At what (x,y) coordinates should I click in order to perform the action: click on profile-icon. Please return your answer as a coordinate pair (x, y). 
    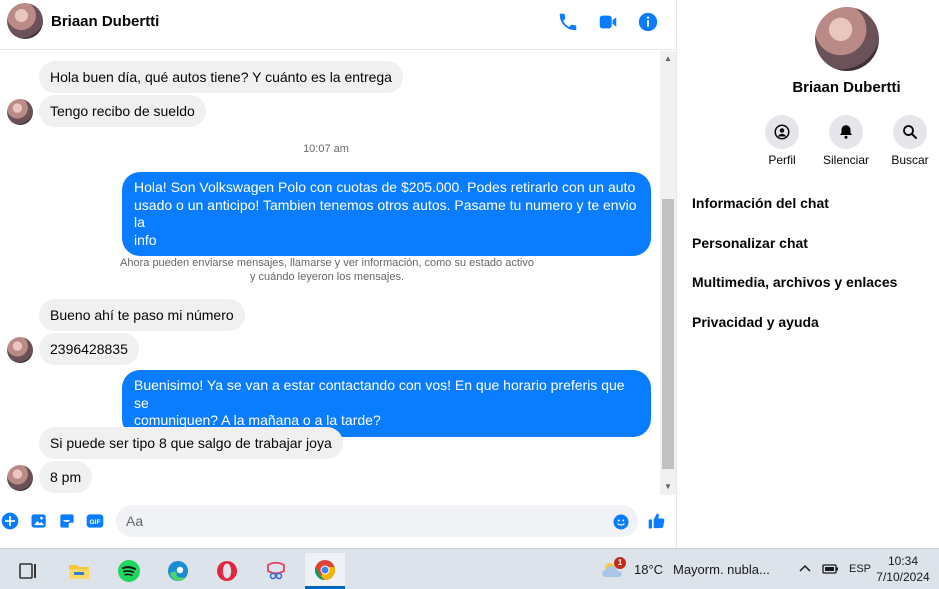
    Looking at the image, I should click on (782, 132).